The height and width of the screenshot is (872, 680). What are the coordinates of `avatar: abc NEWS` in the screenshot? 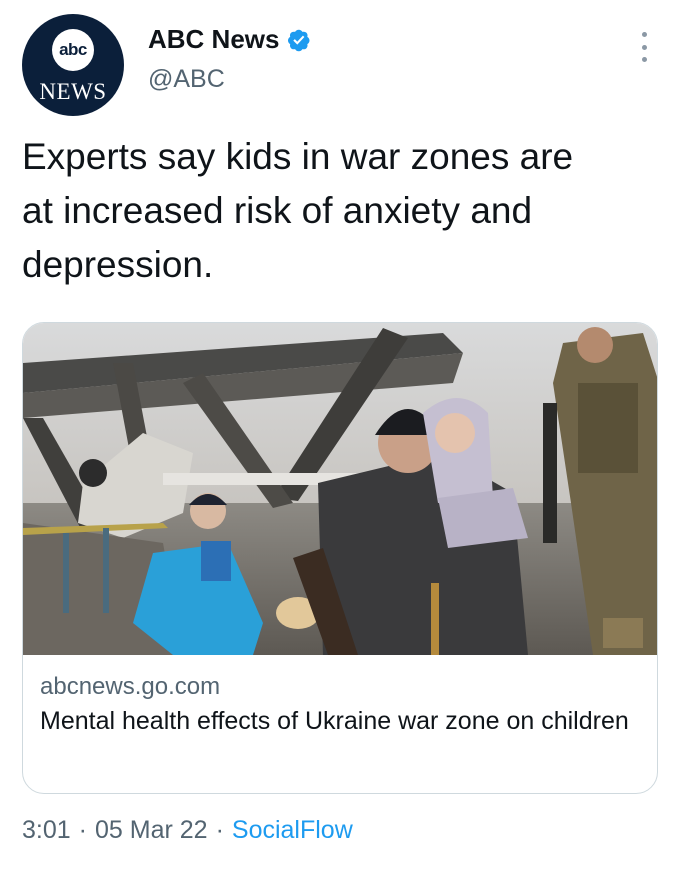 It's located at (73, 65).